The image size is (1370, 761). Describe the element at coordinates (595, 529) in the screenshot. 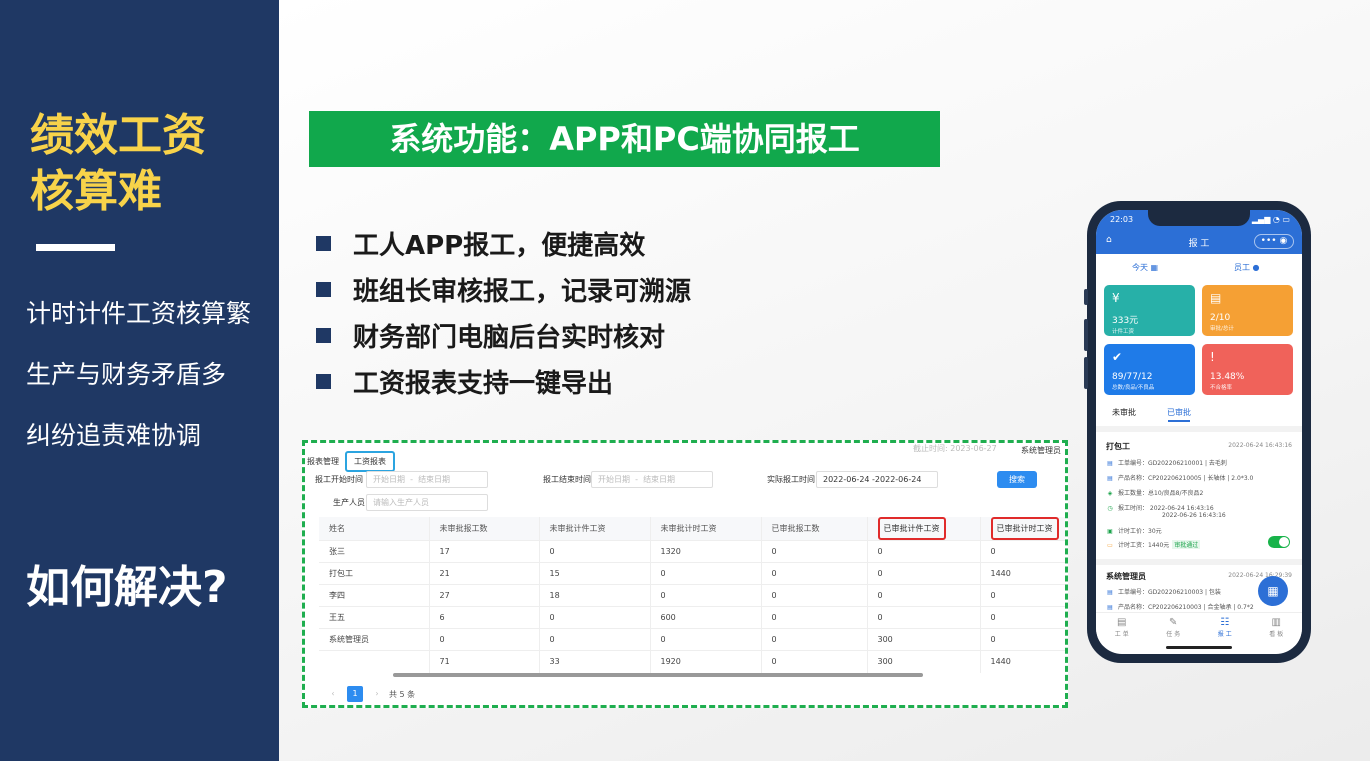

I see `column-header: 未审批计件工资` at that location.